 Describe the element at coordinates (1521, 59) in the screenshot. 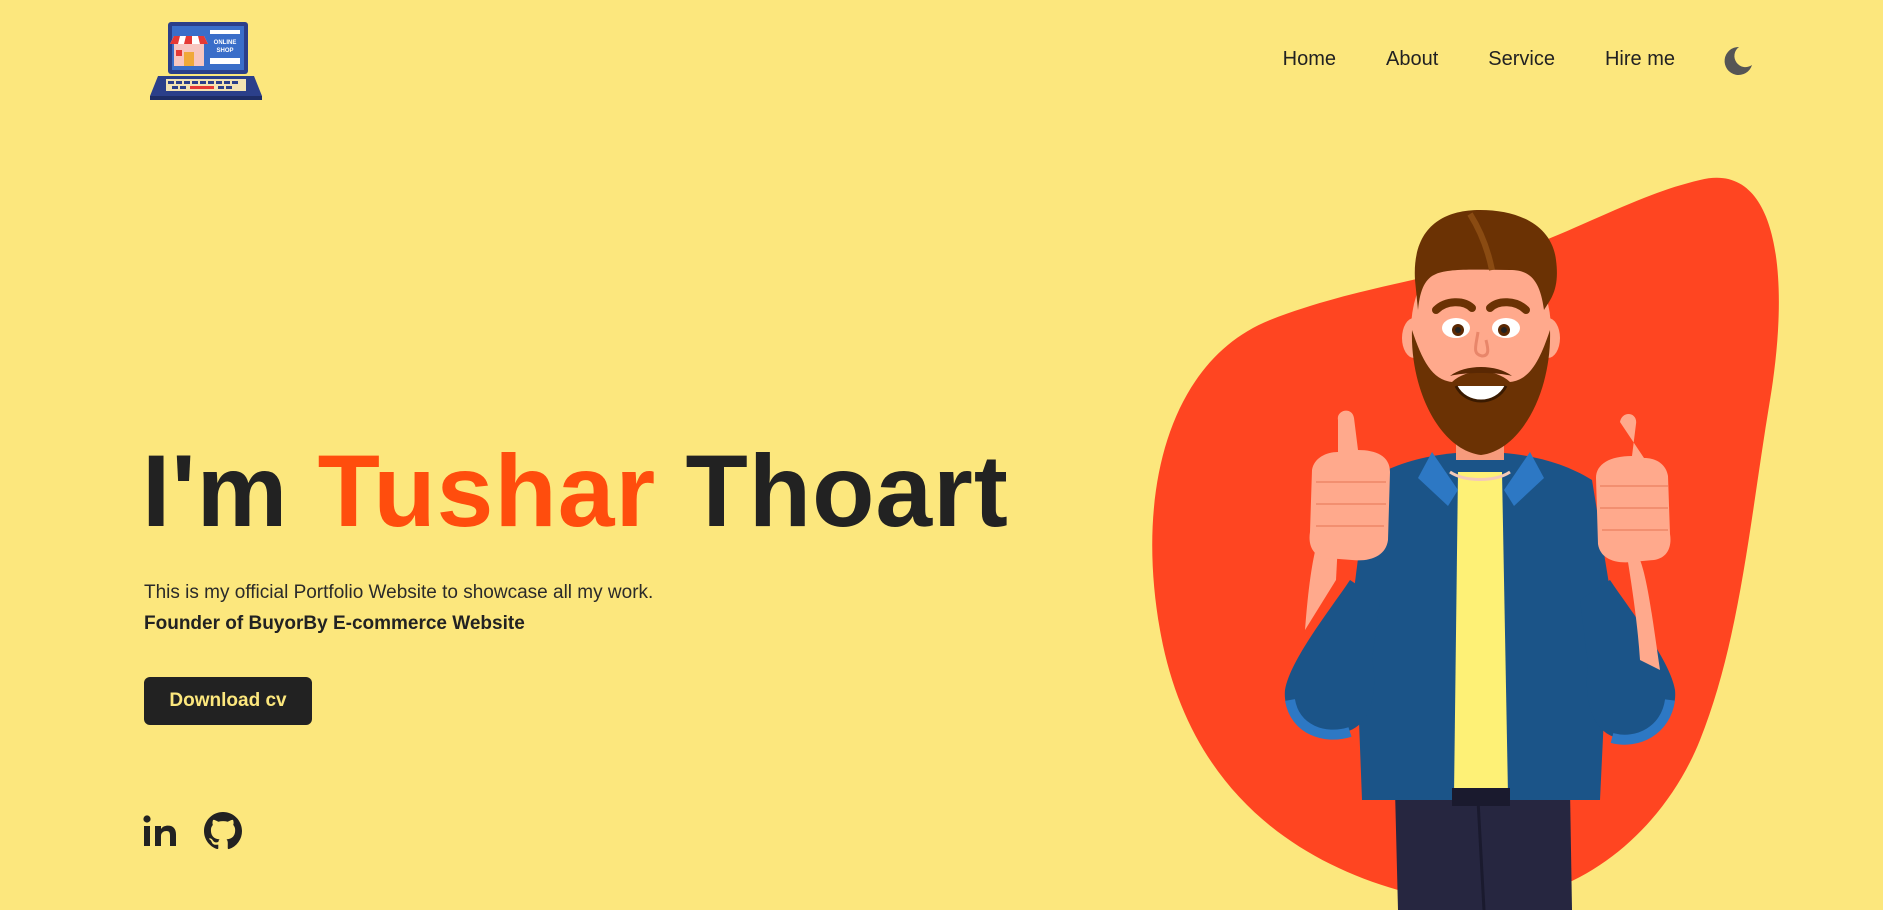

I see `nav-service: Service` at that location.